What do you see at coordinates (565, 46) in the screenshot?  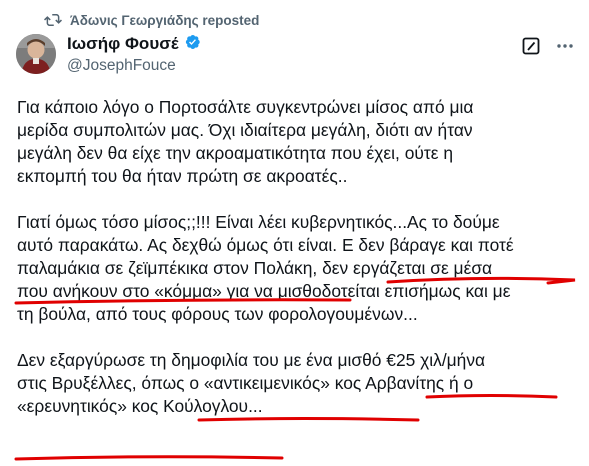 I see `more-icon` at bounding box center [565, 46].